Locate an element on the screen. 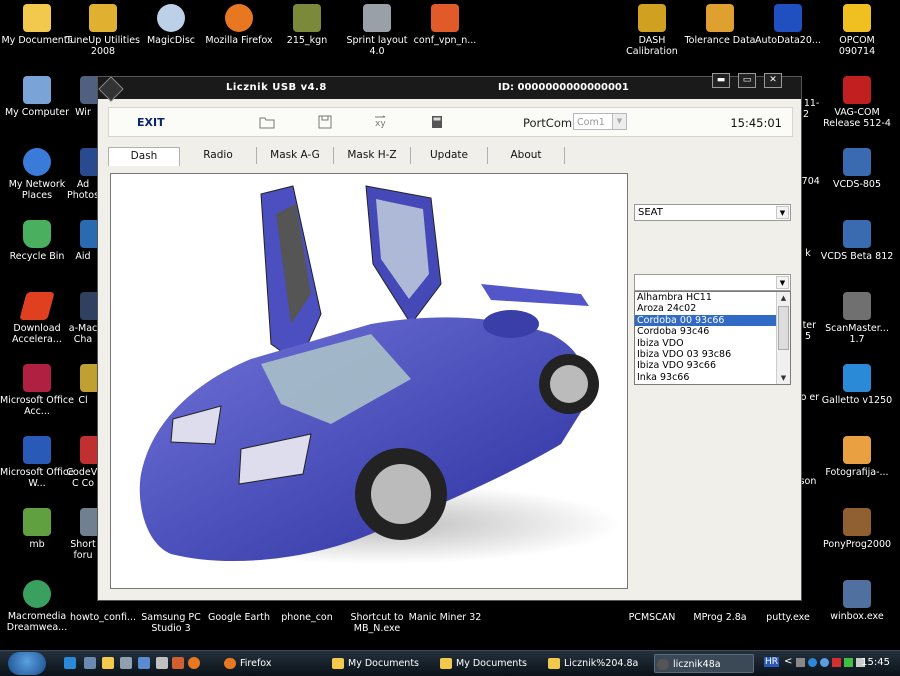 Image resolution: width=900 pixels, height=676 pixels. desktop-icon-vag-com: VAG-COM Release 512-4 is located at coordinates (857, 108).